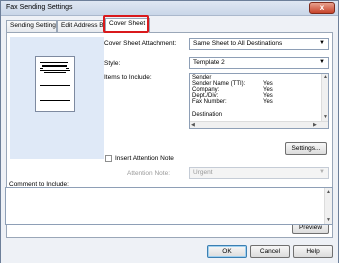  What do you see at coordinates (128, 77) in the screenshot?
I see `items-to-include-label: Items to Include:` at bounding box center [128, 77].